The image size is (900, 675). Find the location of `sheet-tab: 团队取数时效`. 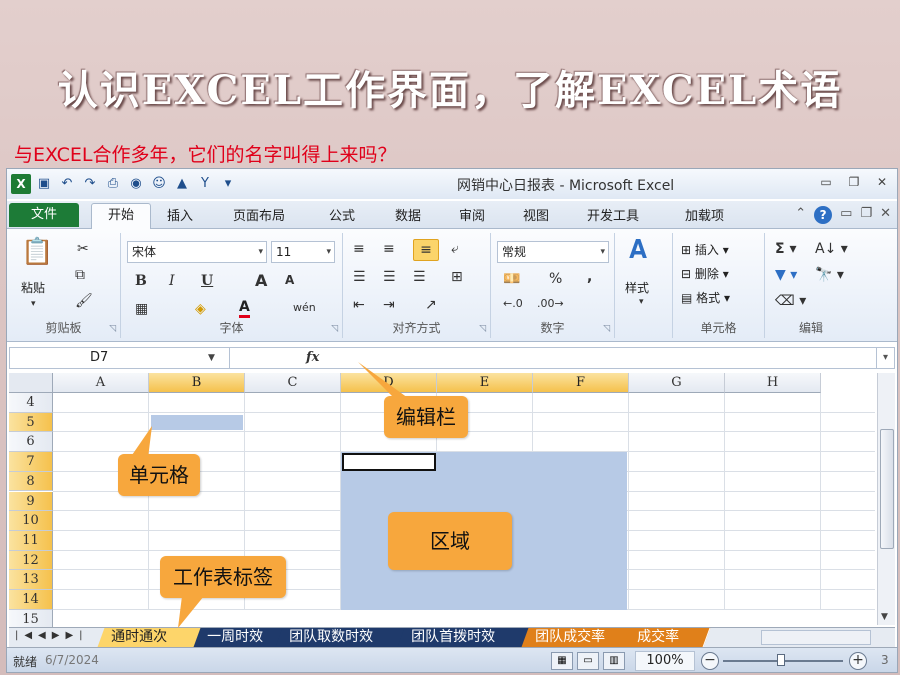

sheet-tab: 团队取数时效 is located at coordinates (344, 637).